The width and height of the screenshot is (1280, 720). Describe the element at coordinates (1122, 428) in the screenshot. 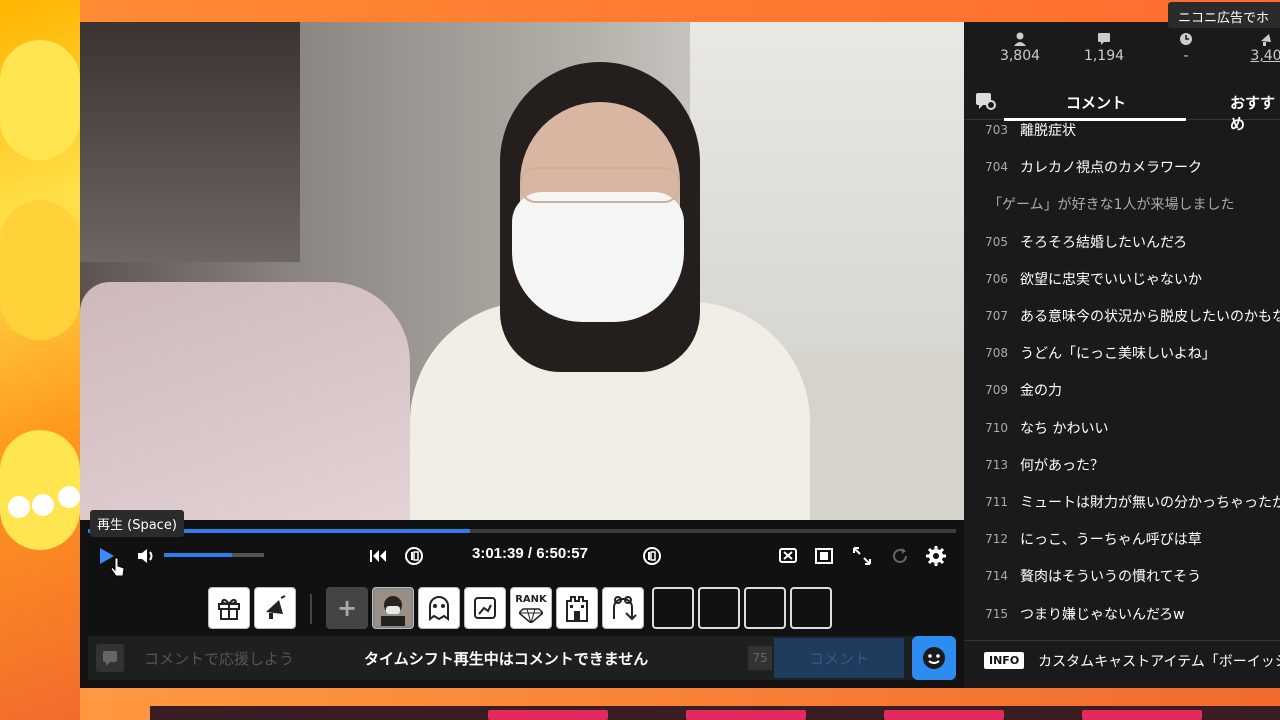

I see `comment-row: 710 なち かわいい` at that location.